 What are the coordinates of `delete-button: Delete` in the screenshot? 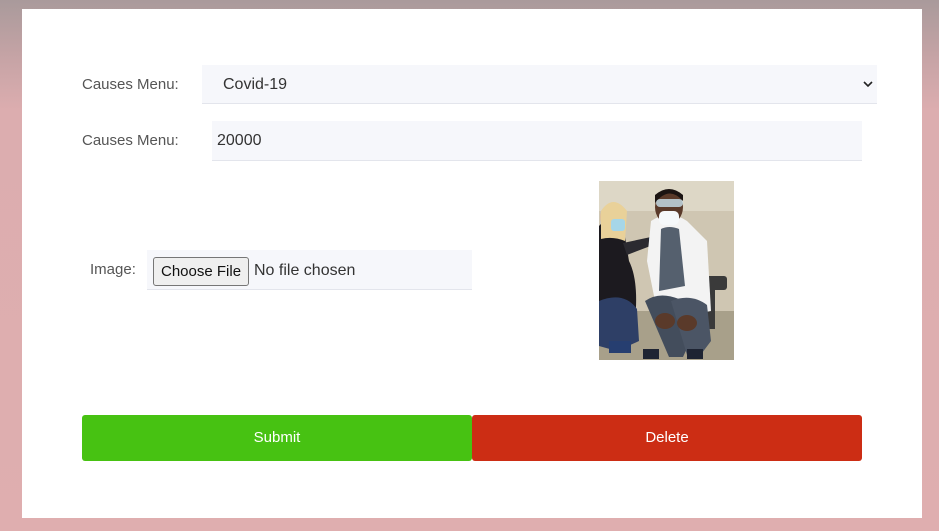 It's located at (667, 438).